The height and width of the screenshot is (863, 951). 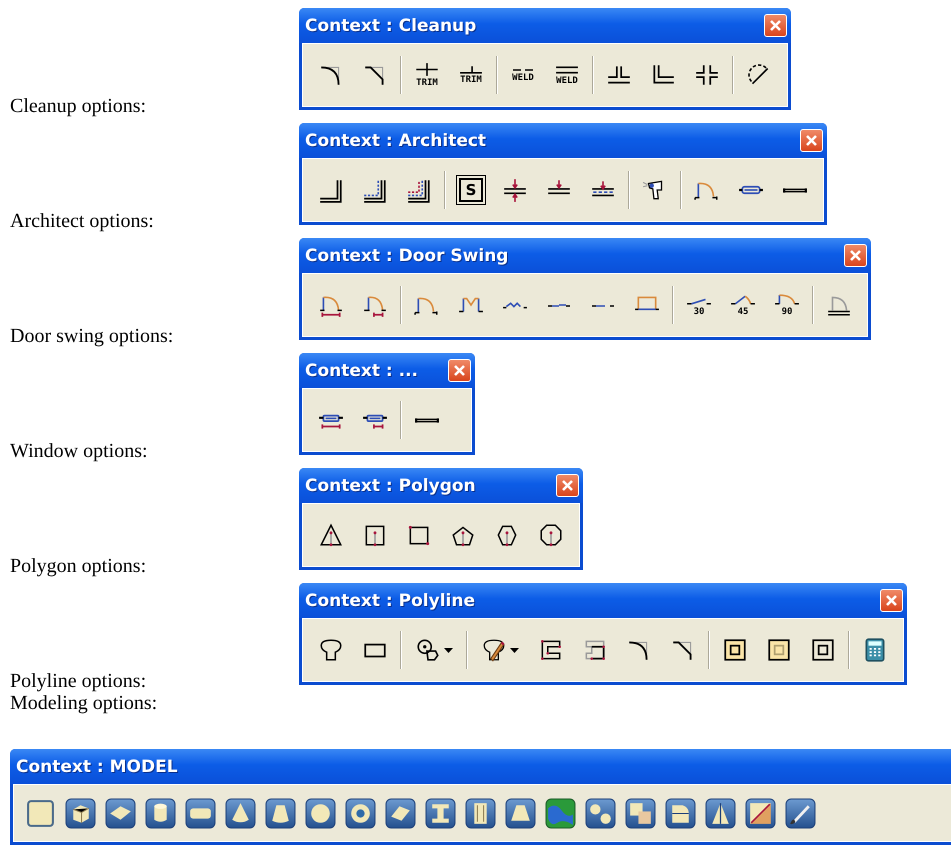 What do you see at coordinates (40, 813) in the screenshot?
I see `square-icon` at bounding box center [40, 813].